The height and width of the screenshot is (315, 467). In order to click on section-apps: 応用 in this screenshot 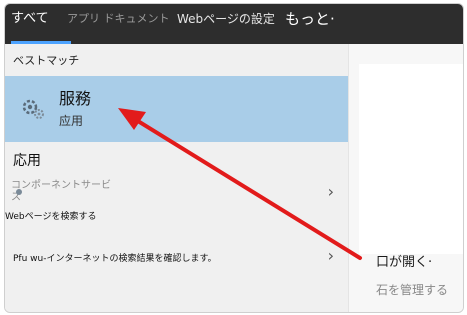, I will do `click(27, 161)`.